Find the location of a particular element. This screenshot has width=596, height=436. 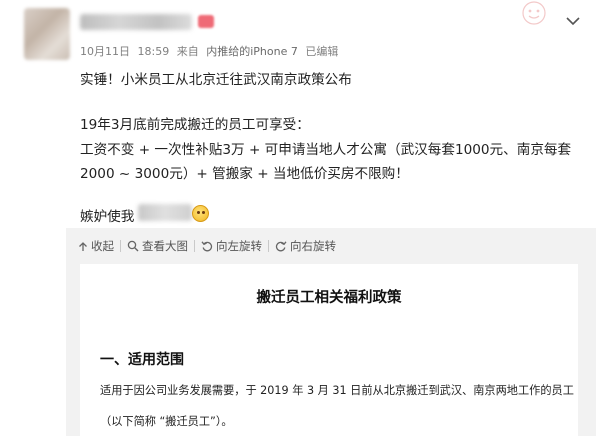

rotate-left-icon is located at coordinates (207, 246).